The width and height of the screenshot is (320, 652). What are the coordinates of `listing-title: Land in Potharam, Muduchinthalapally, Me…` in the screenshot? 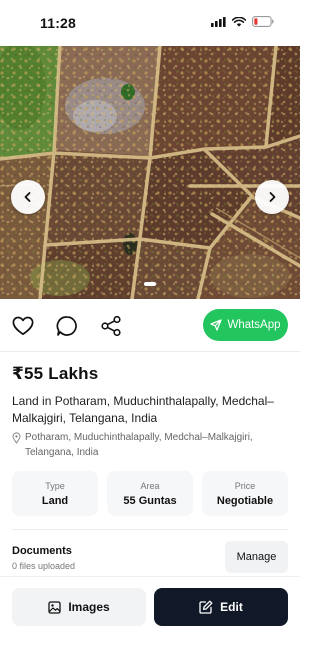 It's located at (143, 409).